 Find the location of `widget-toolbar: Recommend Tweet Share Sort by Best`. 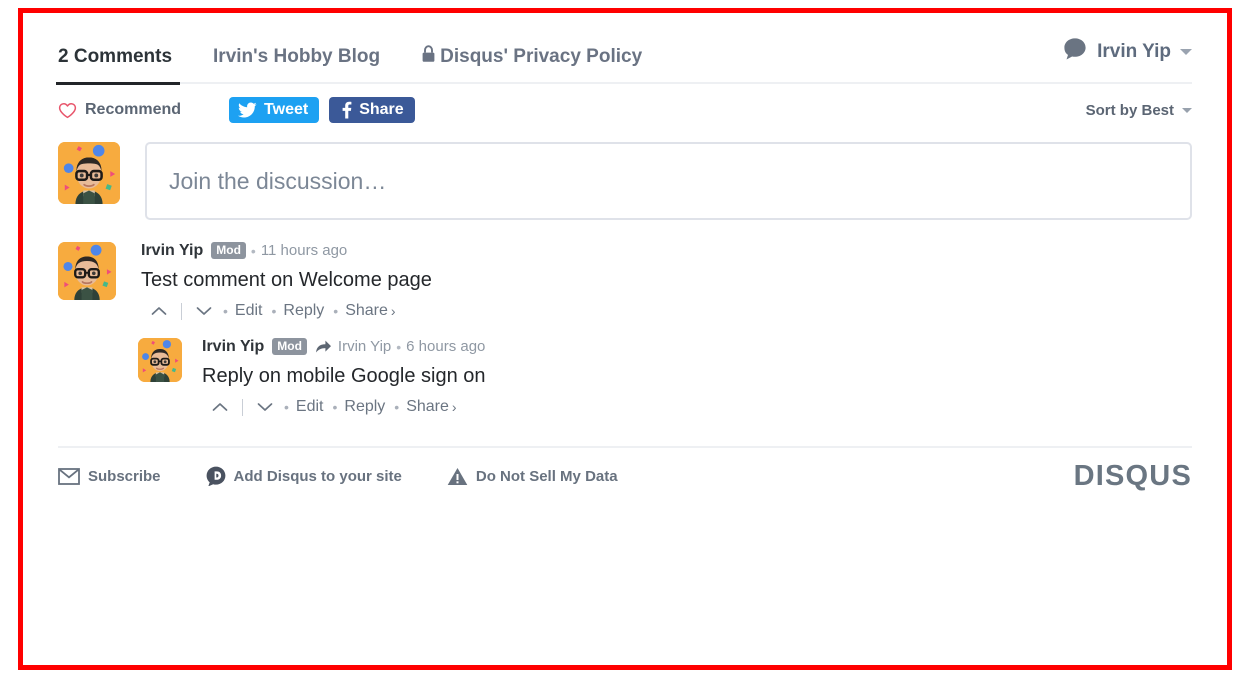

widget-toolbar: Recommend Tweet Share Sort by Best is located at coordinates (625, 110).